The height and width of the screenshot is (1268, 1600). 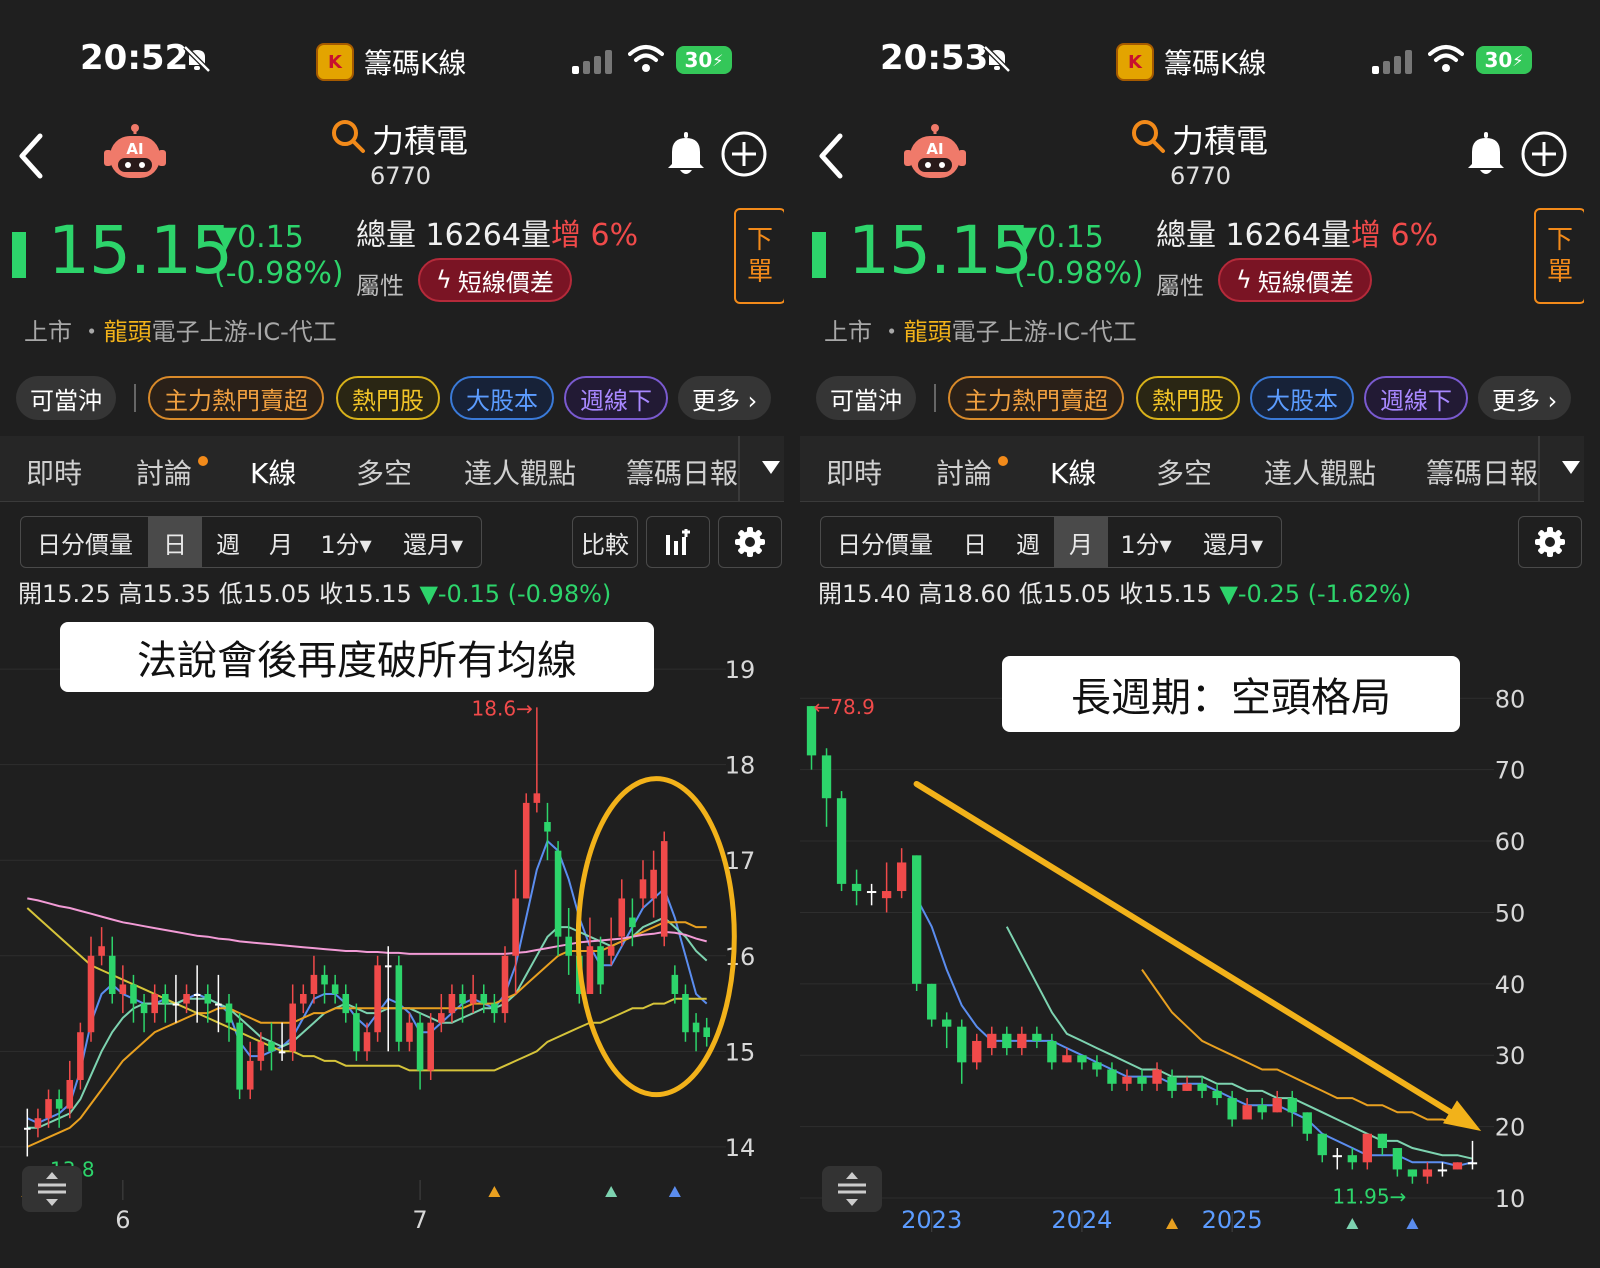 I want to click on highlight-ellipse, so click(x=656, y=937).